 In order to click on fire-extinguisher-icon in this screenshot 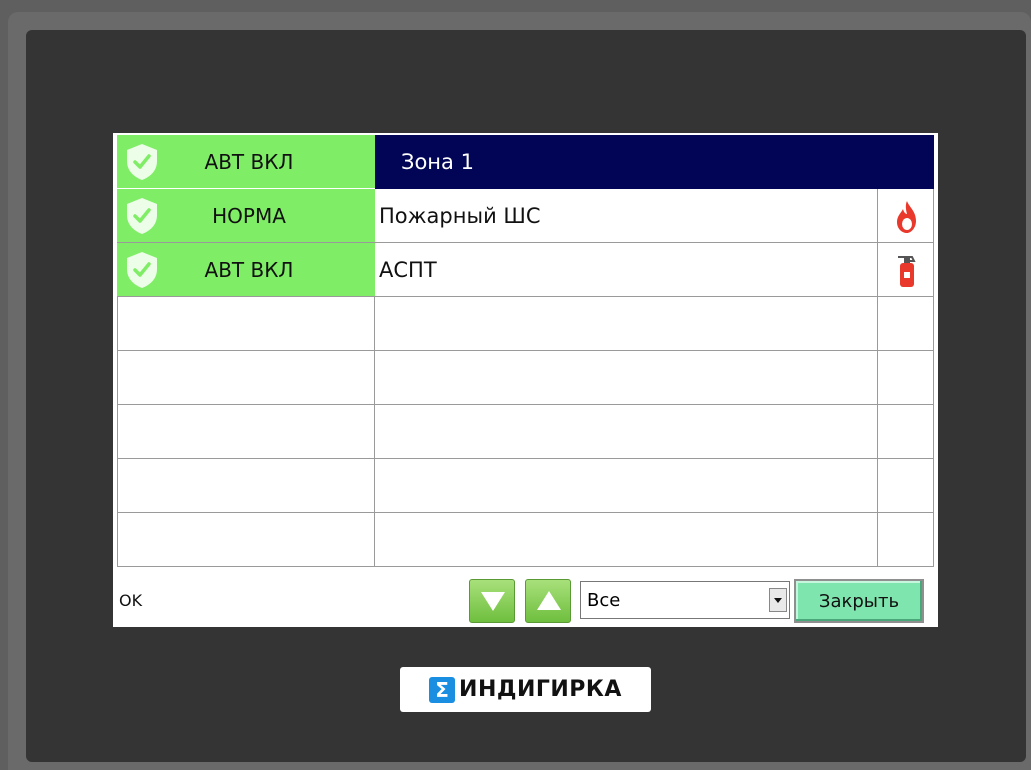, I will do `click(907, 271)`.